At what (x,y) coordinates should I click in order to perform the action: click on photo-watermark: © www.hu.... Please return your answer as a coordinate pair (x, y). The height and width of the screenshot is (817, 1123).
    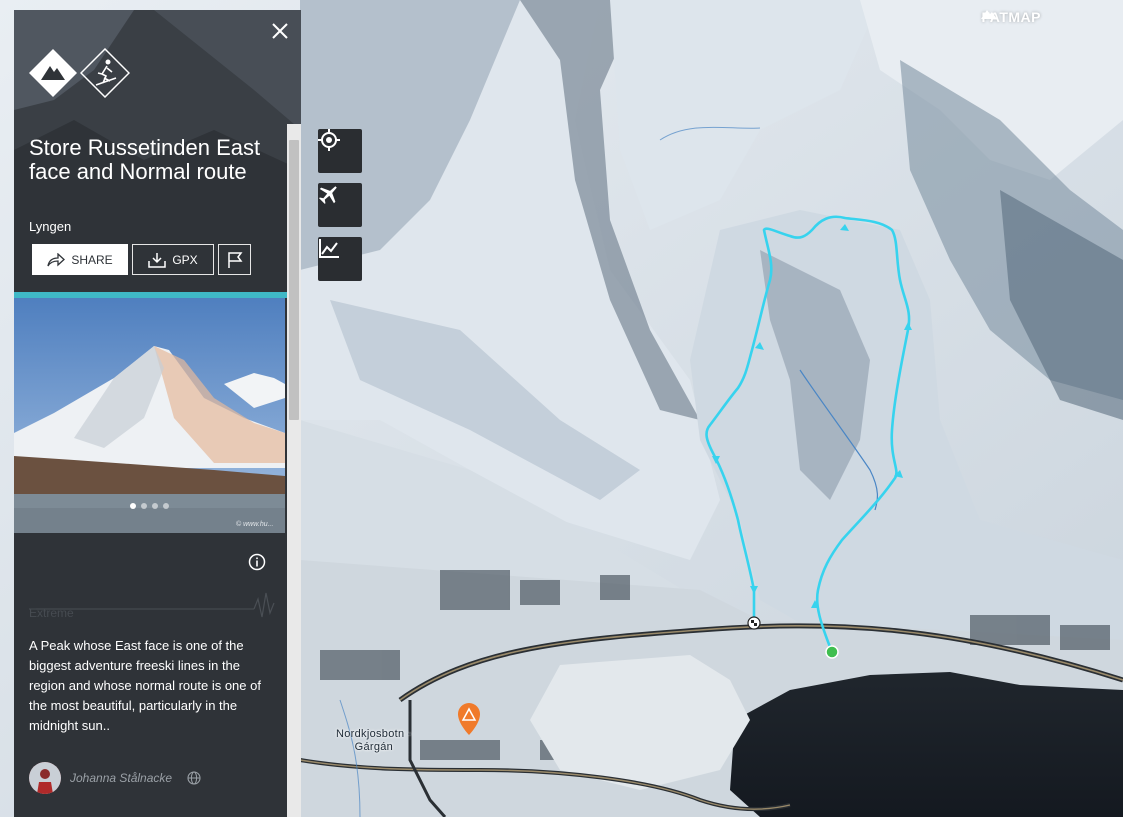
    Looking at the image, I should click on (255, 524).